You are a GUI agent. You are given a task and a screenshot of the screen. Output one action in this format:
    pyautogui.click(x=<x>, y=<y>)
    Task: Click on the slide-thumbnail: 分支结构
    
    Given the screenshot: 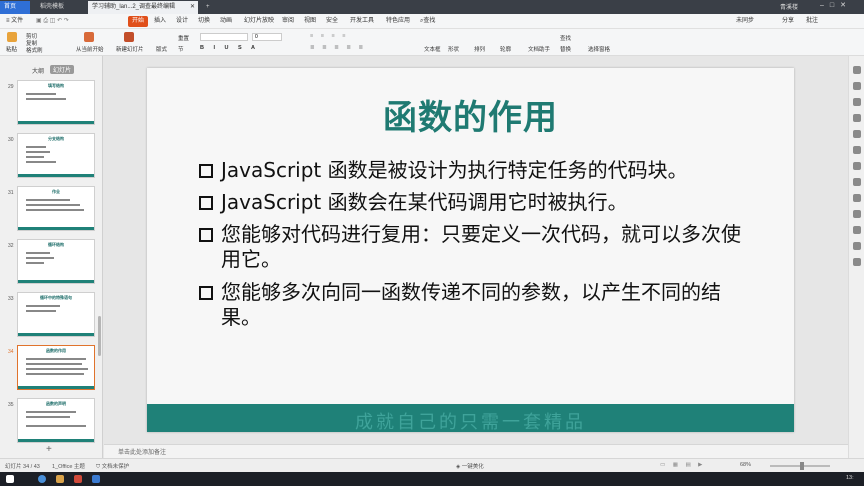 What is the action you would take?
    pyautogui.click(x=56, y=155)
    